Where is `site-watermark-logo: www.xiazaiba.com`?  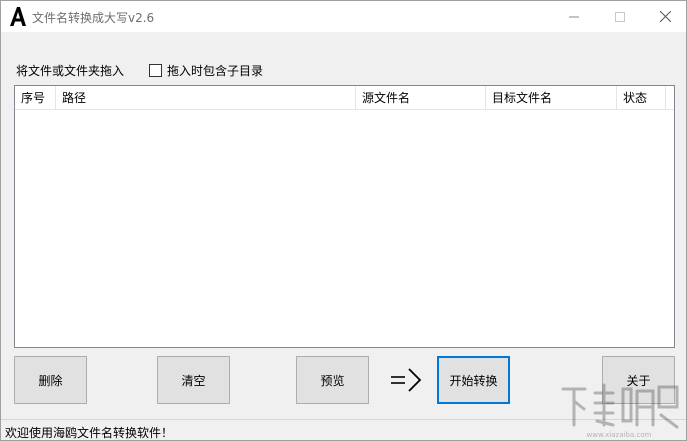
site-watermark-logo: www.xiazaiba.com is located at coordinates (620, 411).